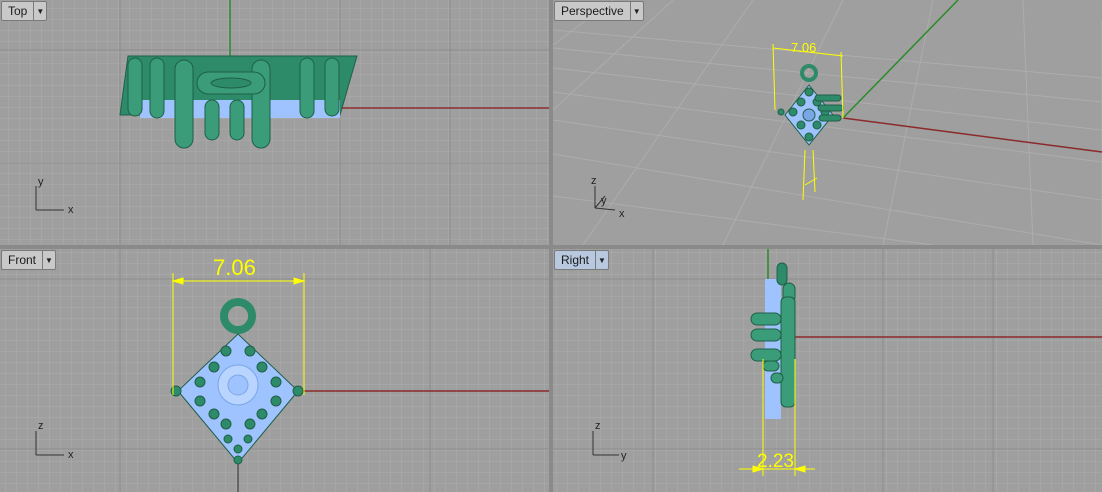  I want to click on dimension-label: 2.23, so click(775, 461).